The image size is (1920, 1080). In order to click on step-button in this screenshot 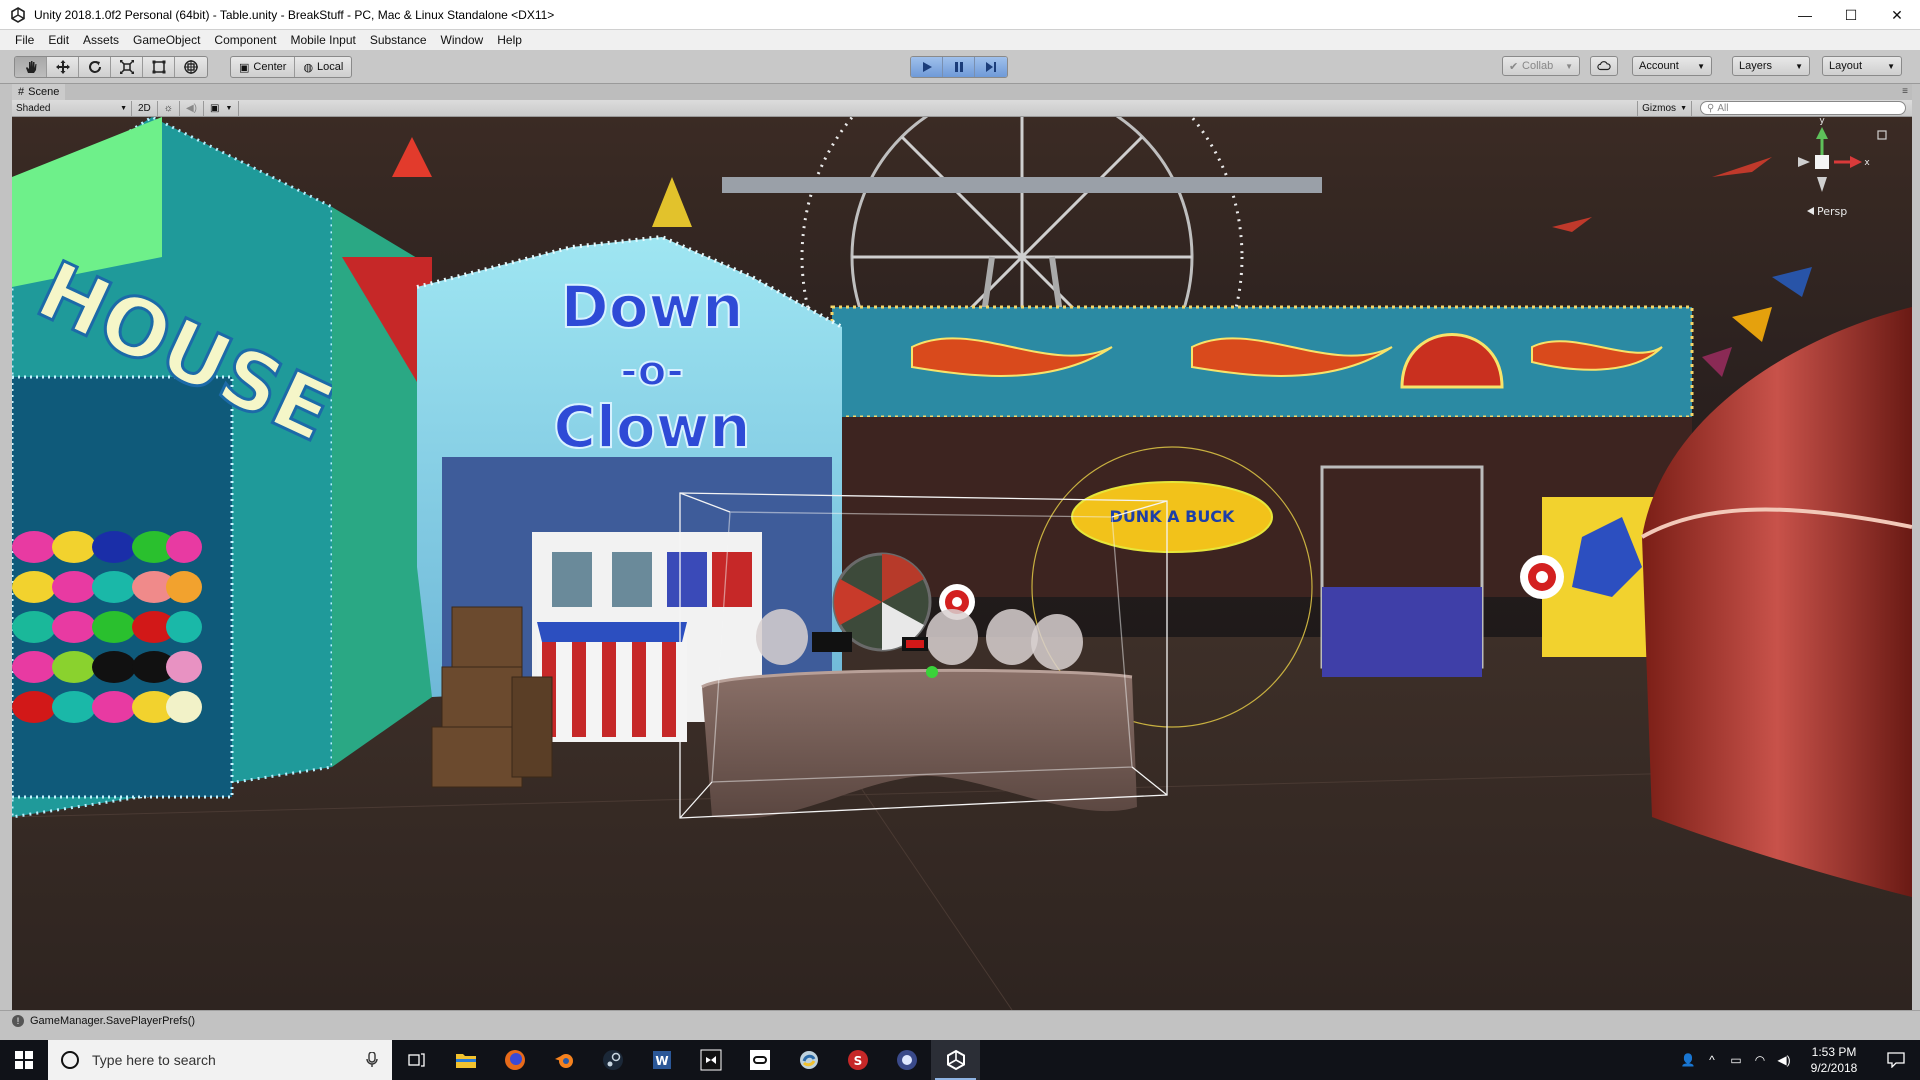, I will do `click(991, 67)`.